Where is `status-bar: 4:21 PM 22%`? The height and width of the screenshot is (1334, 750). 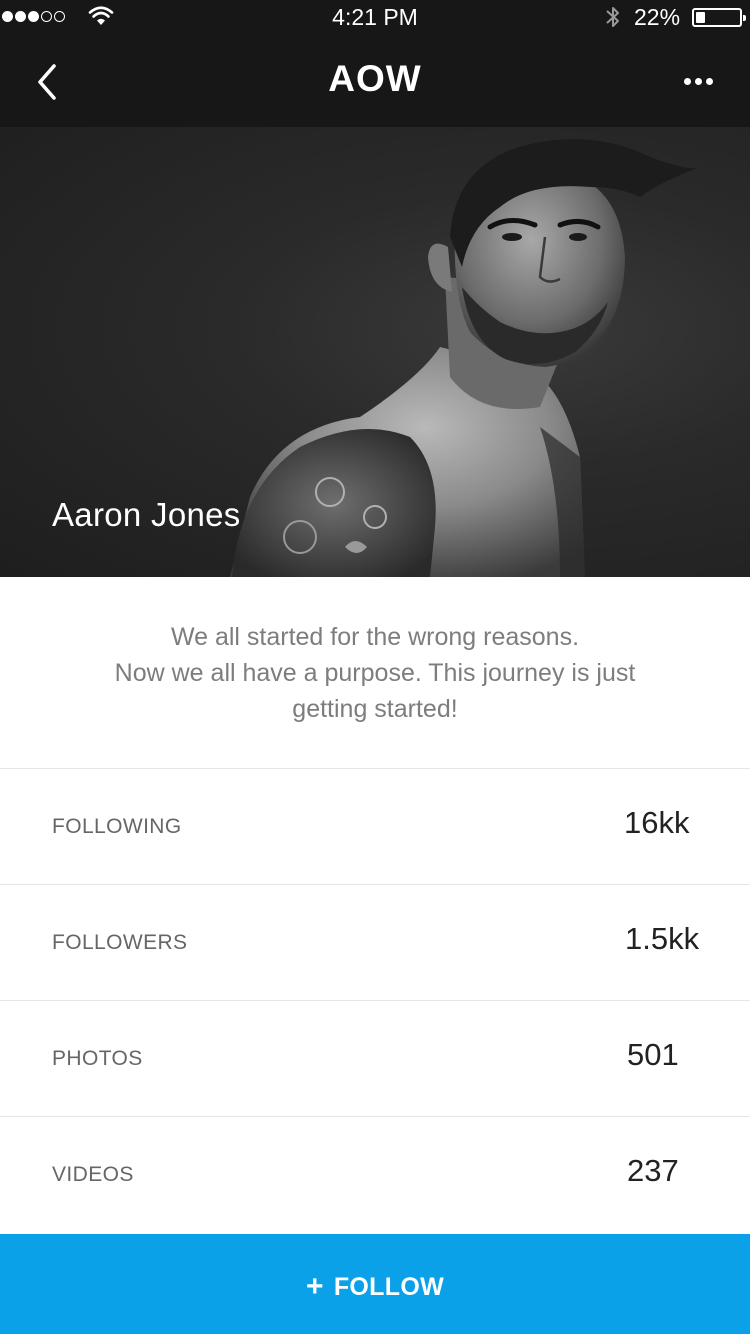 status-bar: 4:21 PM 22% is located at coordinates (375, 18).